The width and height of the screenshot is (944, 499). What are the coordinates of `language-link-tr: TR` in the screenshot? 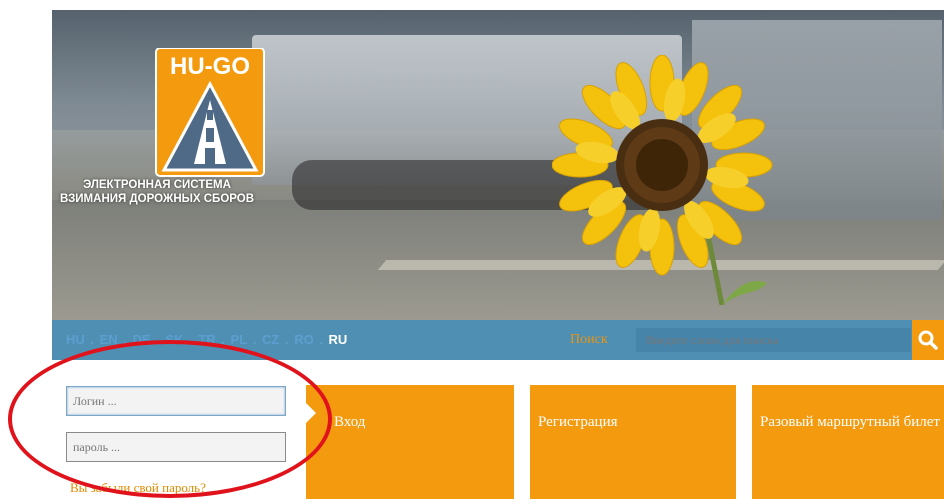 It's located at (206, 339).